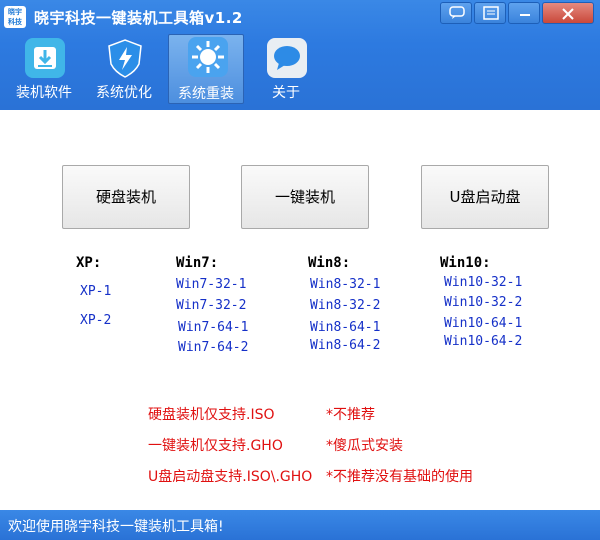  Describe the element at coordinates (211, 305) in the screenshot. I see `link-win7-32-2: Win7-32-2` at that location.